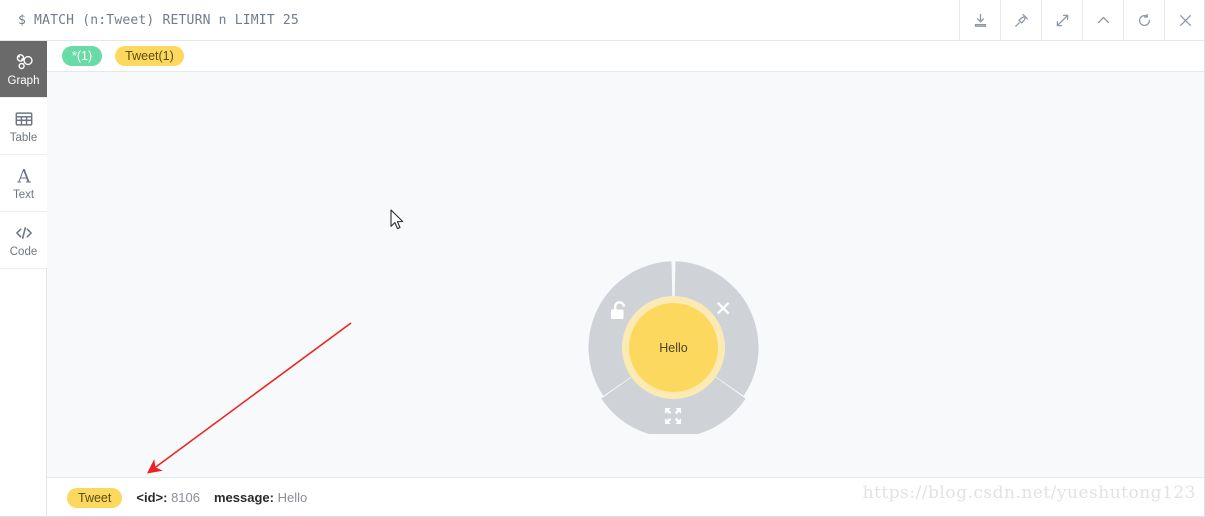 This screenshot has height=517, width=1205. I want to click on property-id: <id>: 8106, so click(168, 497).